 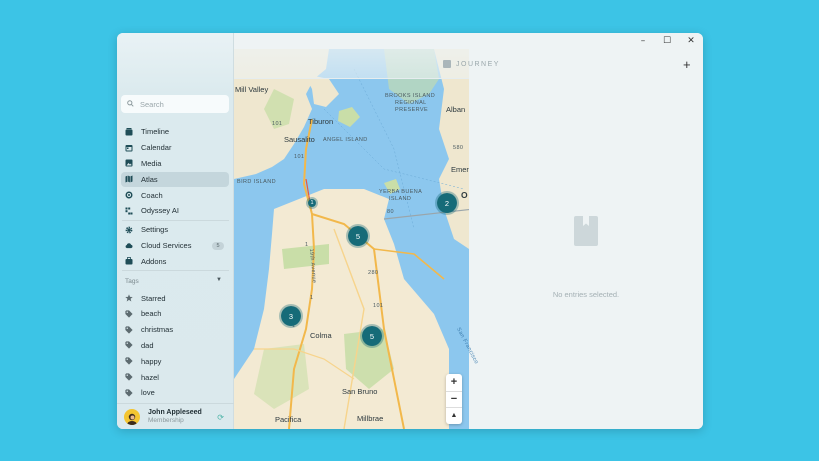 What do you see at coordinates (175, 148) in the screenshot?
I see `sidebar-item-calendar: Calendar` at bounding box center [175, 148].